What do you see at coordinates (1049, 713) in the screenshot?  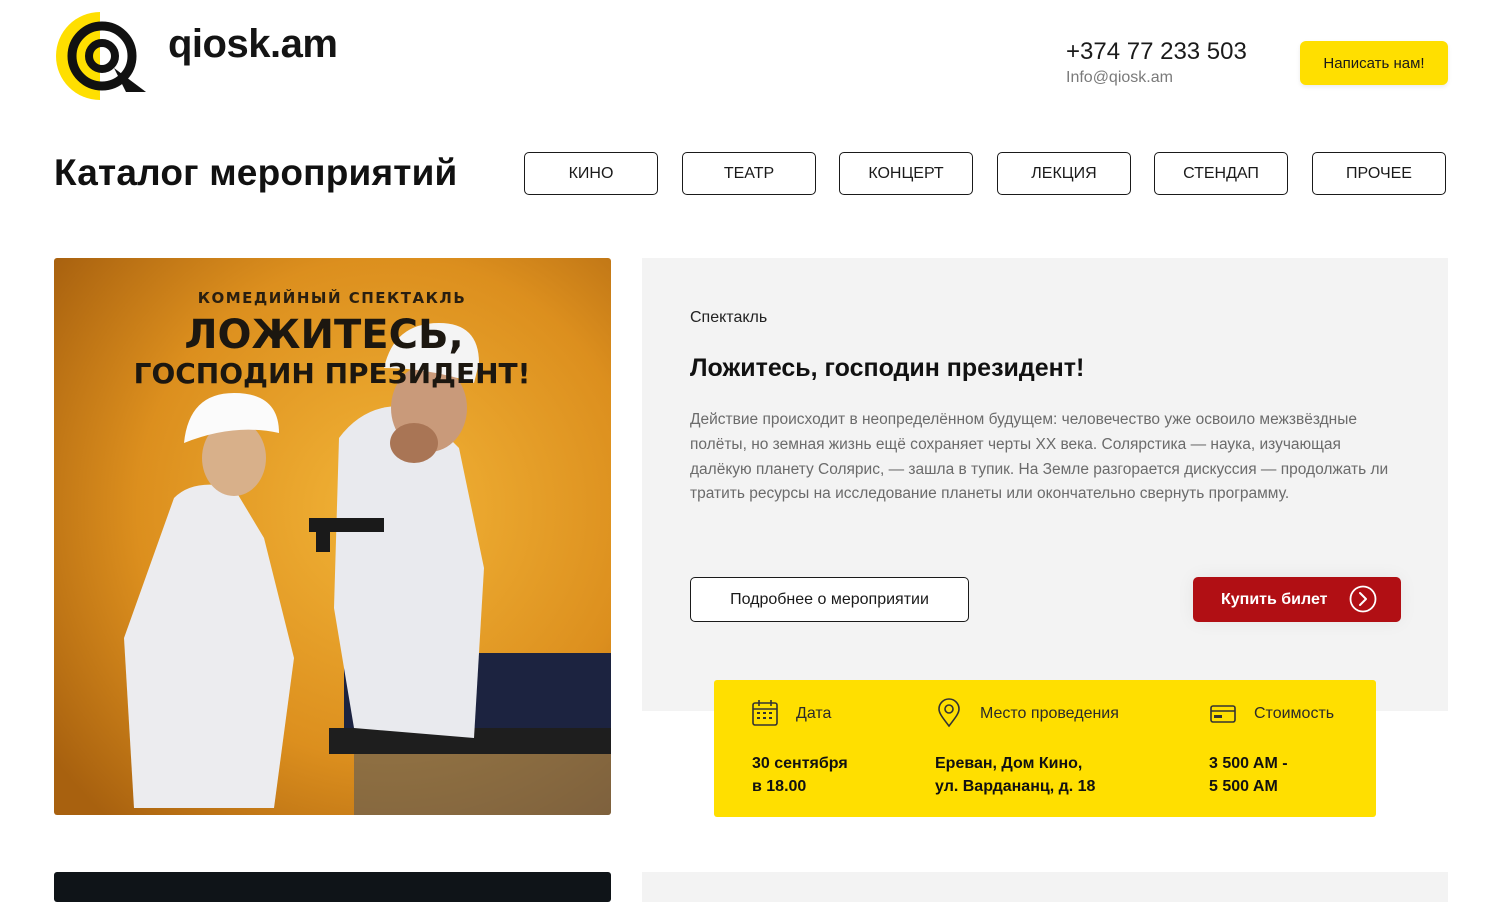 I see `venue-label: Место проведения` at bounding box center [1049, 713].